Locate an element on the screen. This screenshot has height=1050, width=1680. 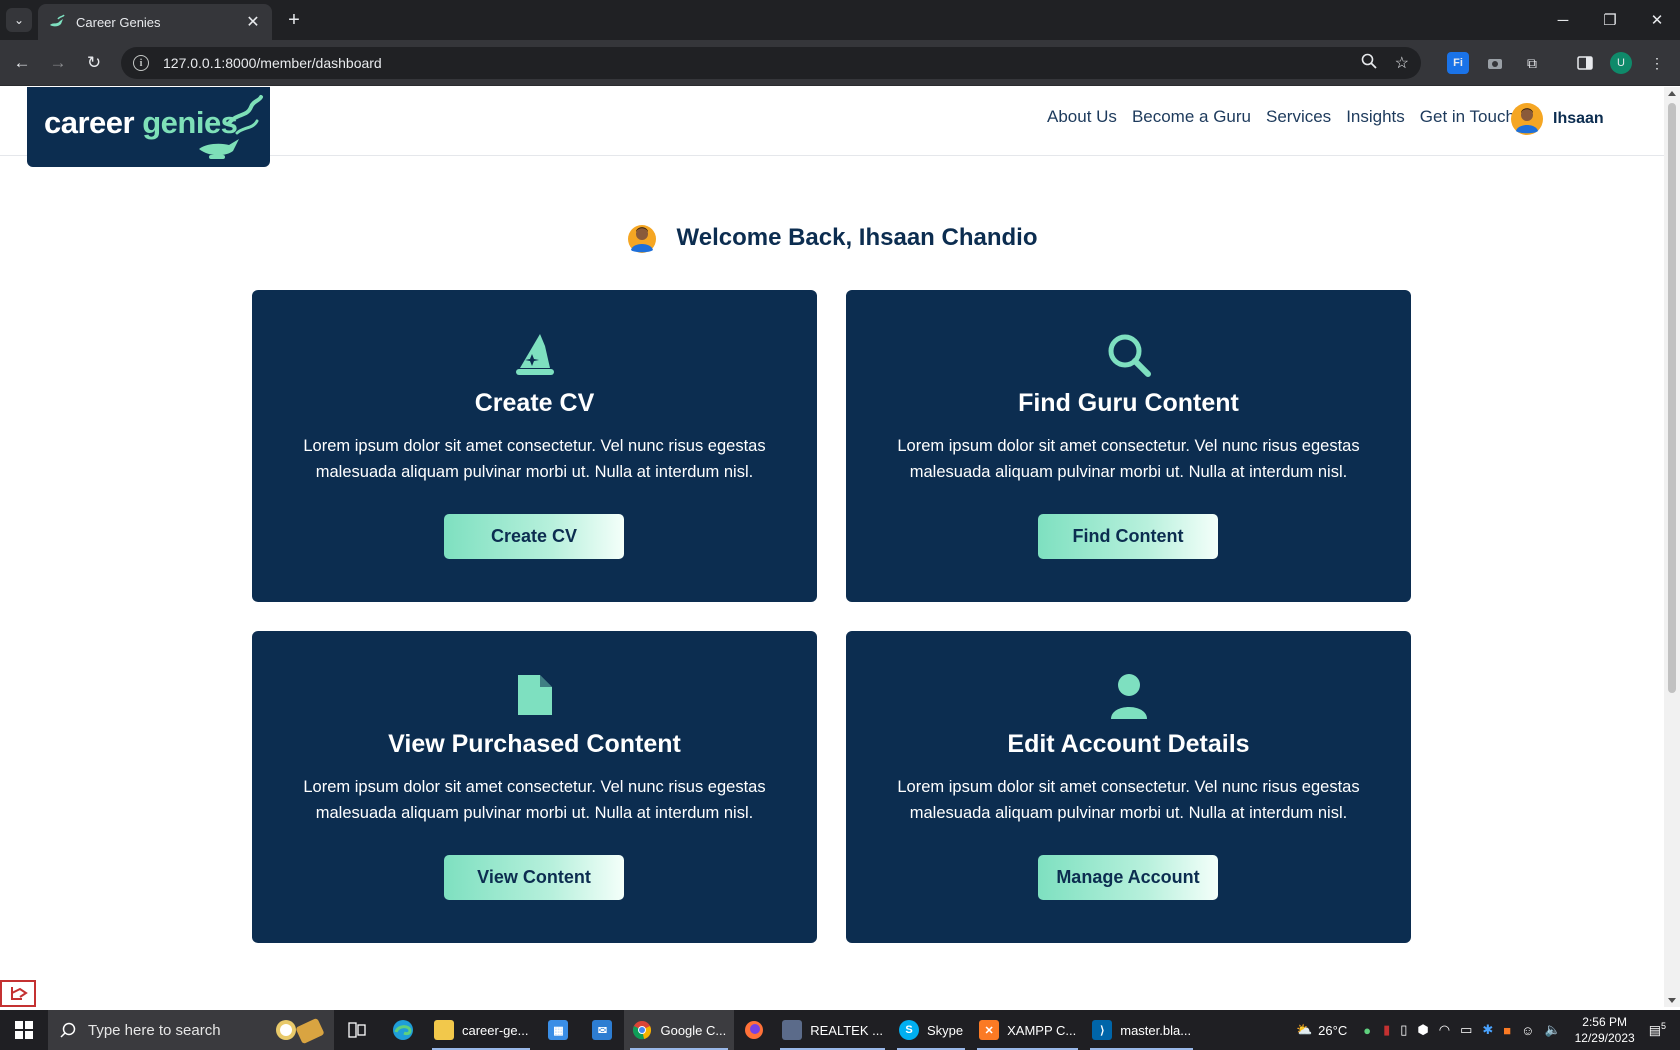
scroll-thumb is located at coordinates (1672, 398).